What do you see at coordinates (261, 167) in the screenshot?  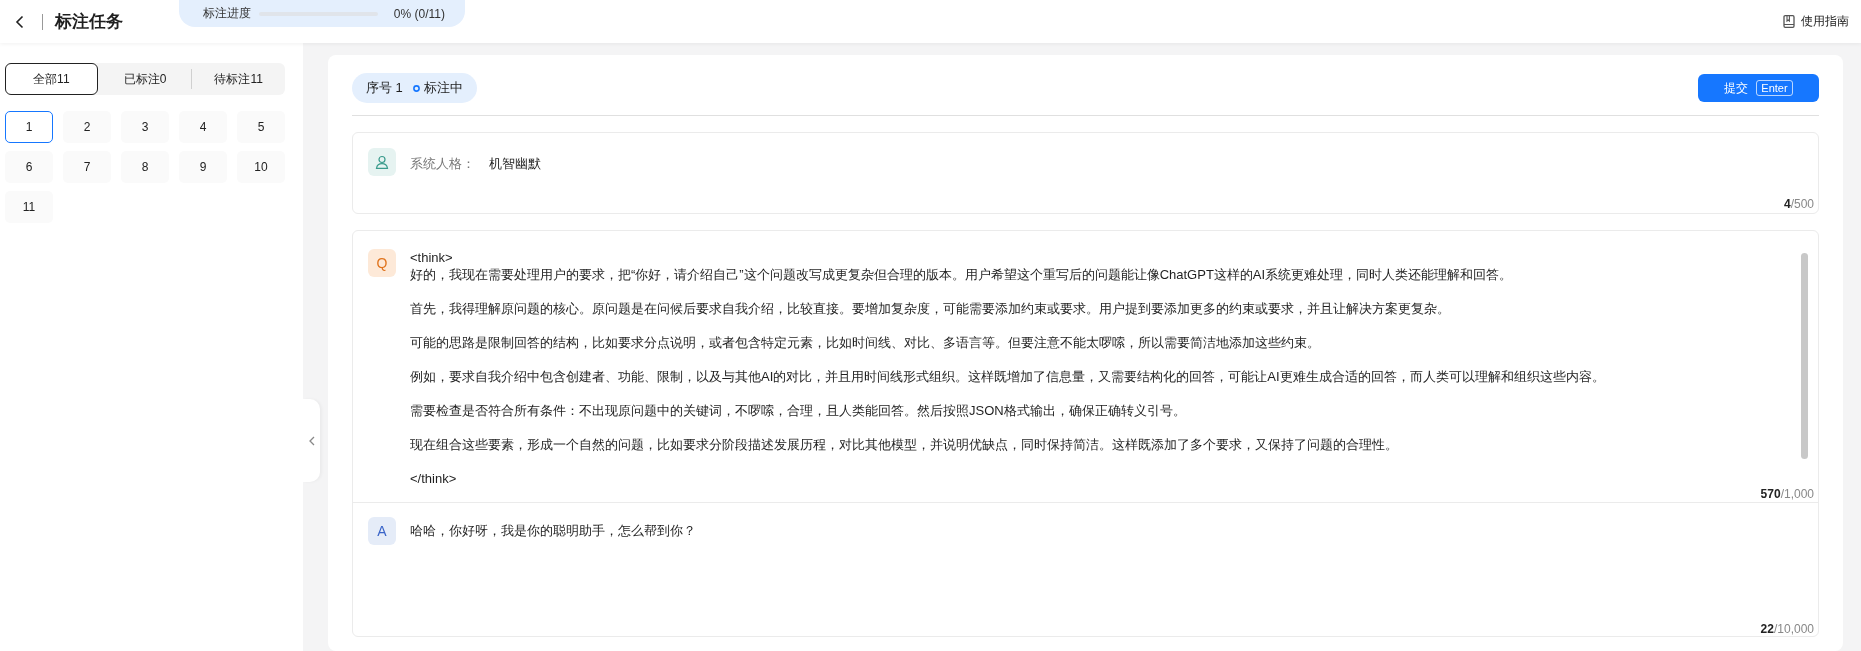 I see `item-number-button: 10` at bounding box center [261, 167].